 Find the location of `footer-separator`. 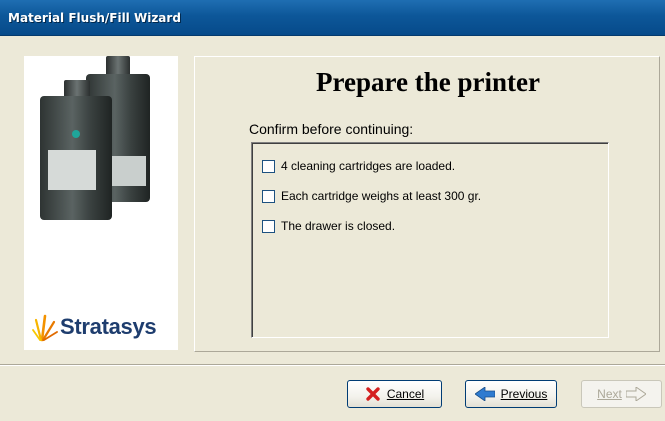

footer-separator is located at coordinates (332, 365).